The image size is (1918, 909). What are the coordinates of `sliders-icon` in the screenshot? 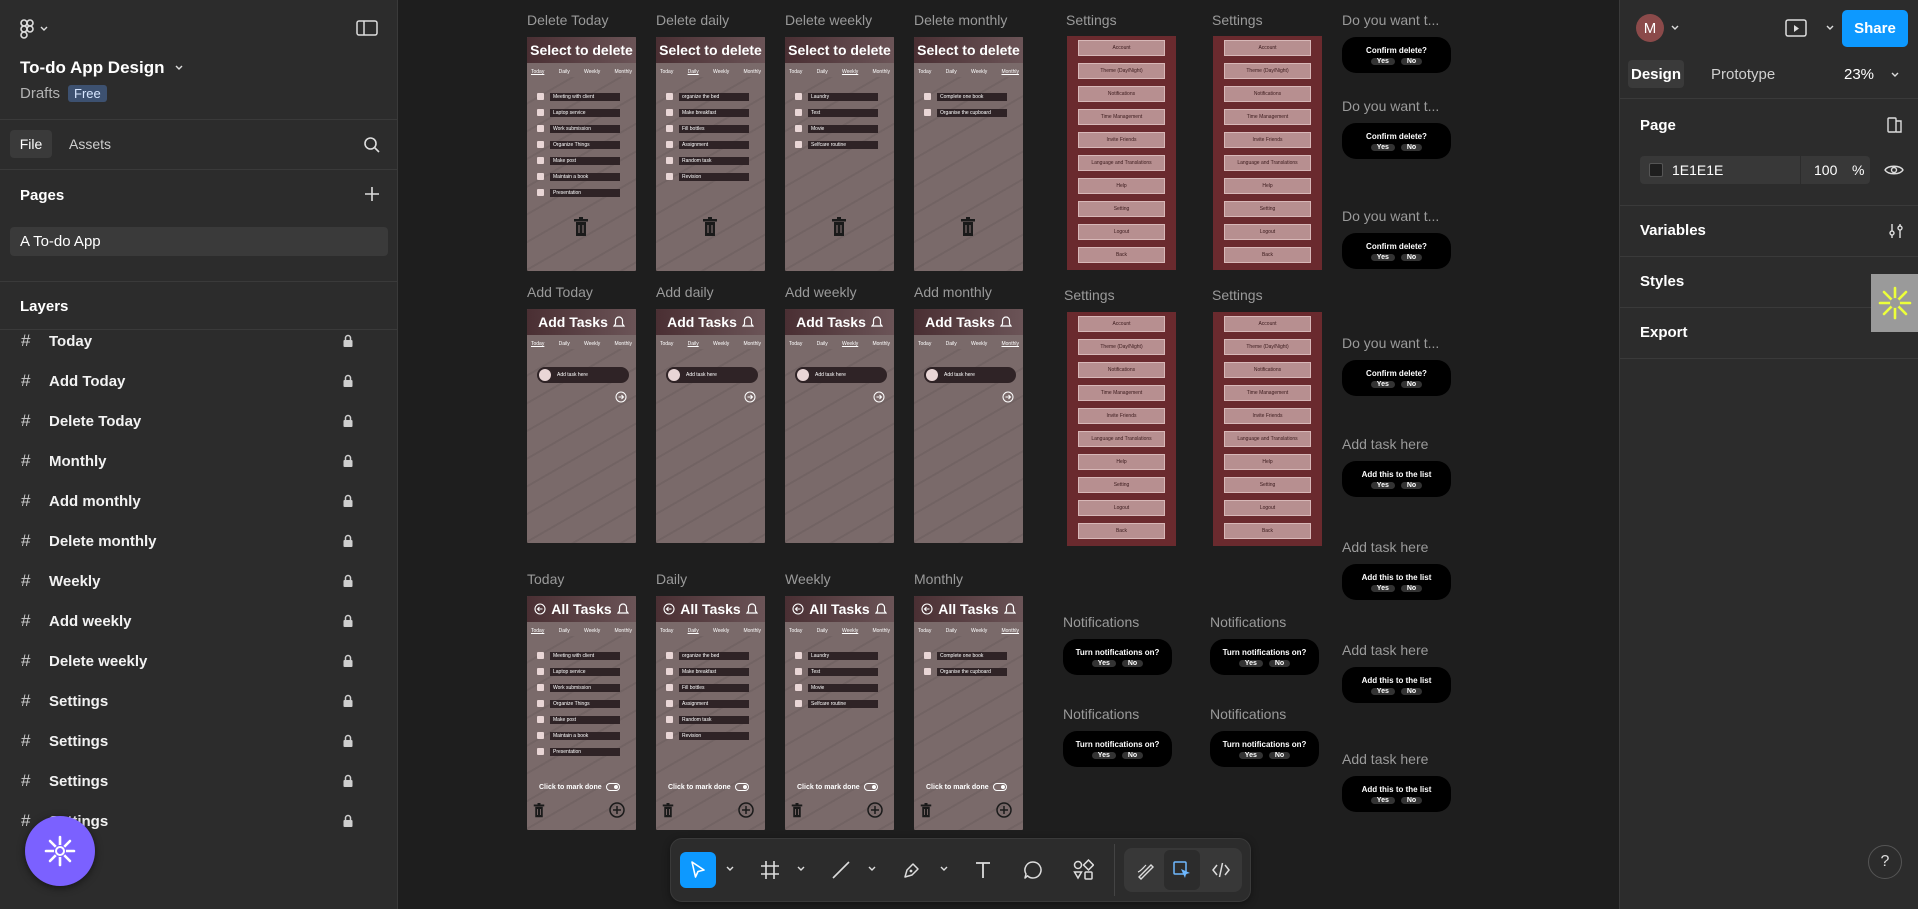 It's located at (1896, 231).